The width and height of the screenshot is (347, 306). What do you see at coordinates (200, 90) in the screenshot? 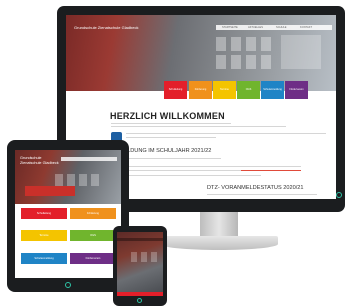
I see `tile-foerderung: Förderung` at bounding box center [200, 90].